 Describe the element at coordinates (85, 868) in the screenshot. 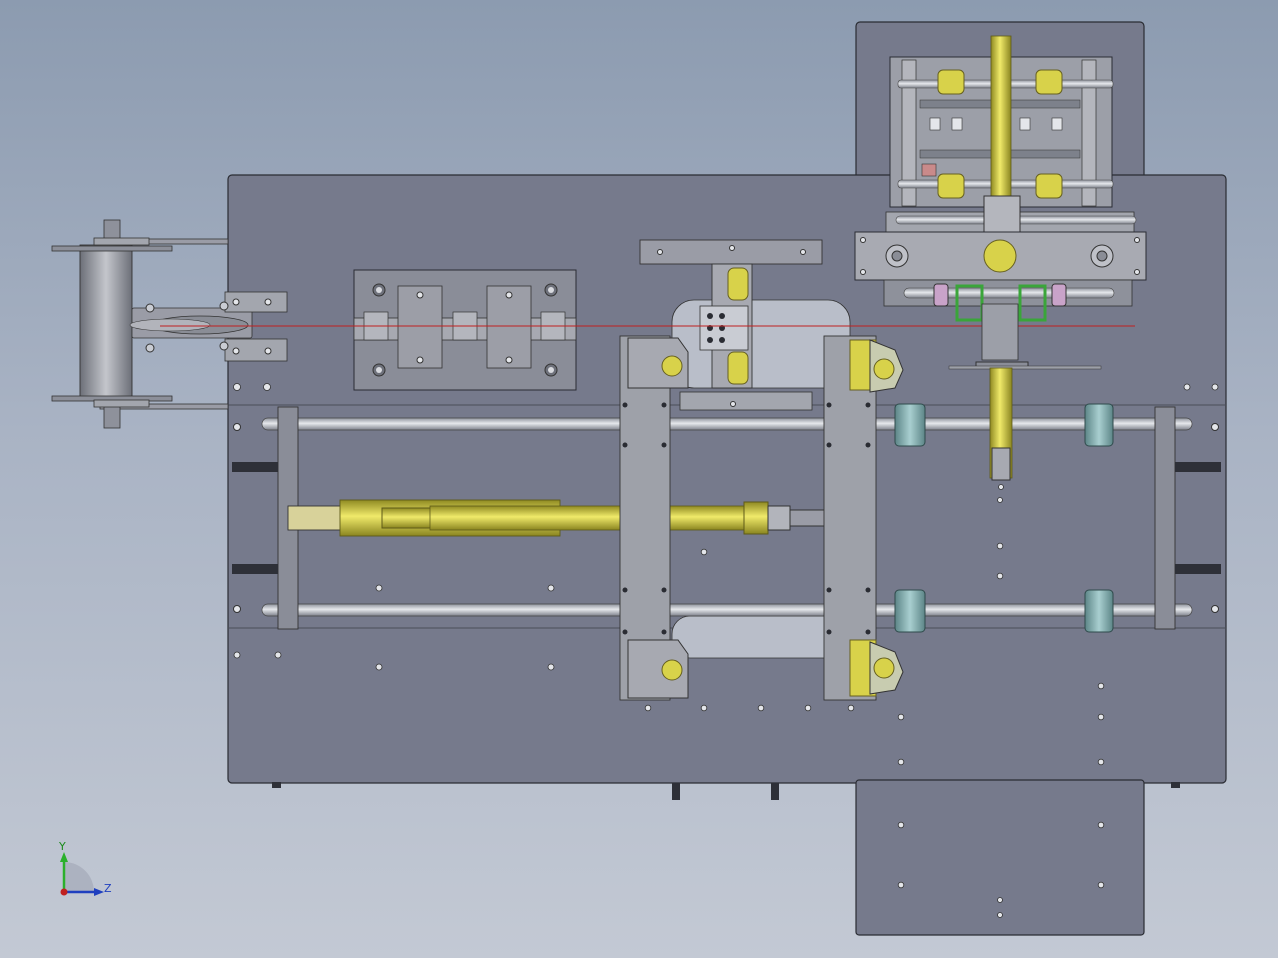

I see `coordinate-triad: Y Z` at that location.